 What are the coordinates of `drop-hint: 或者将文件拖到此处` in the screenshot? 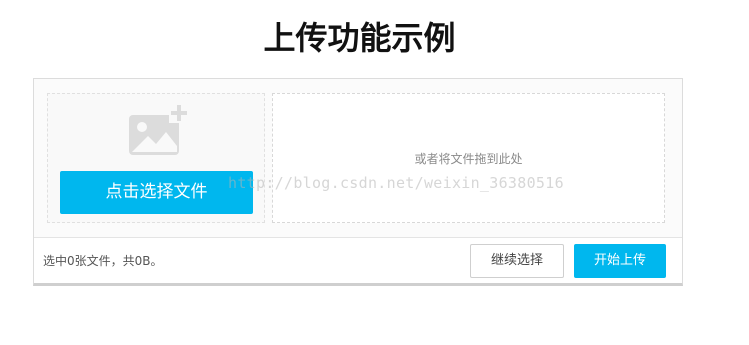 It's located at (468, 159).